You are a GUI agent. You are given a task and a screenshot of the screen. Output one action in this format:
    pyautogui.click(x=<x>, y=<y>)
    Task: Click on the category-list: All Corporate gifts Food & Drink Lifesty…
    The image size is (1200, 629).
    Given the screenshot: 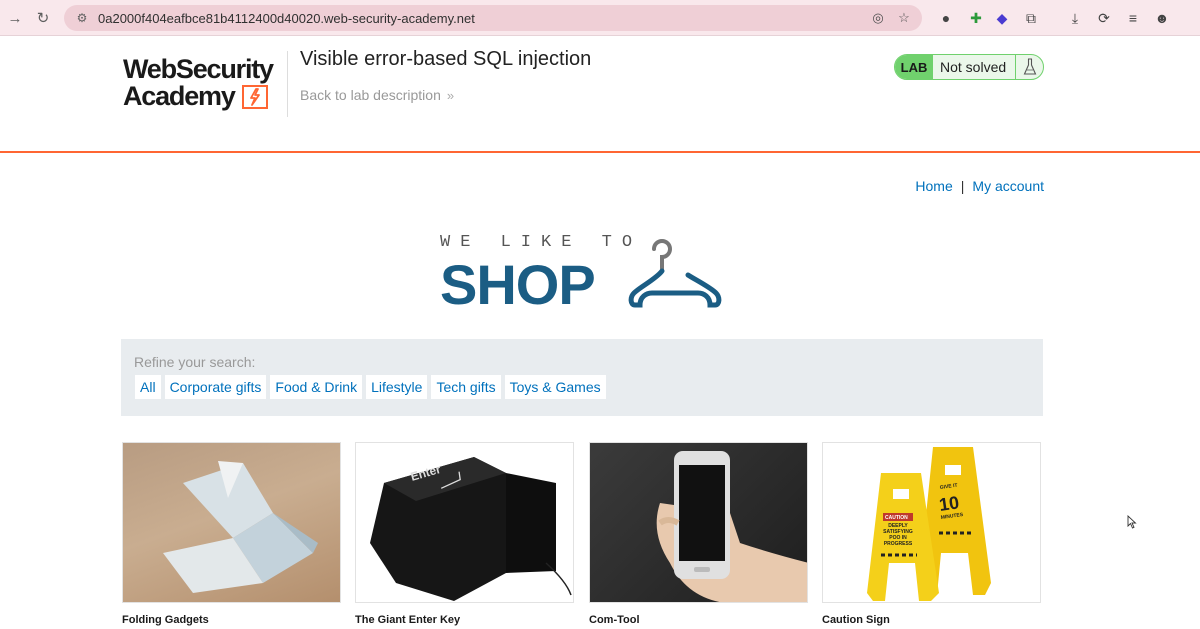 What is the action you would take?
    pyautogui.click(x=370, y=387)
    